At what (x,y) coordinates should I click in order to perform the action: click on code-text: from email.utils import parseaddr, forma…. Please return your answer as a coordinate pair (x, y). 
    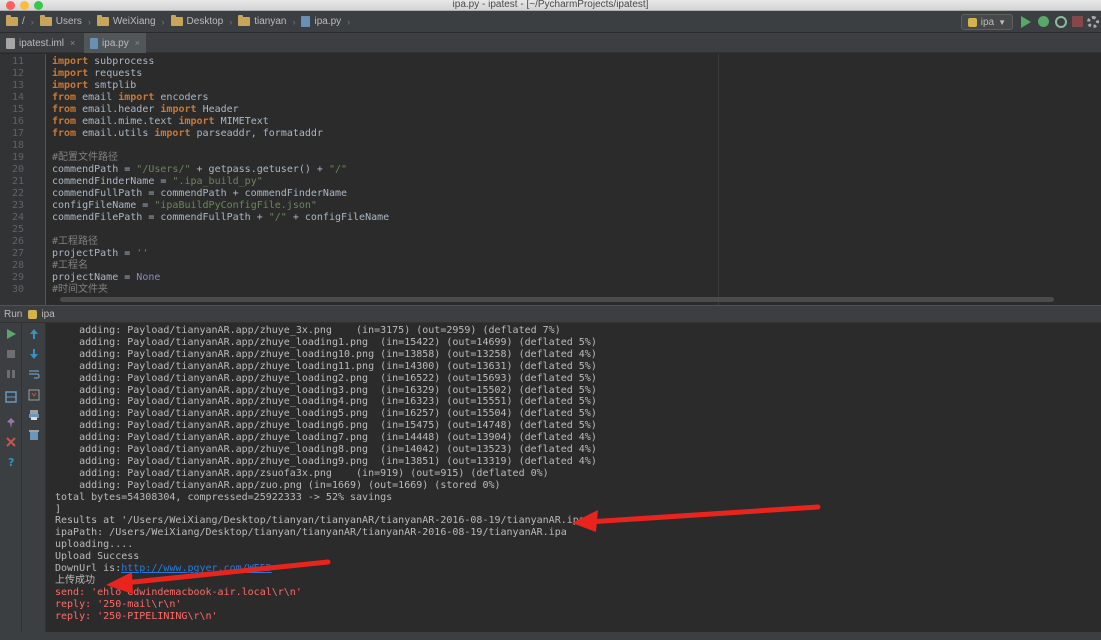
    Looking at the image, I should click on (187, 134).